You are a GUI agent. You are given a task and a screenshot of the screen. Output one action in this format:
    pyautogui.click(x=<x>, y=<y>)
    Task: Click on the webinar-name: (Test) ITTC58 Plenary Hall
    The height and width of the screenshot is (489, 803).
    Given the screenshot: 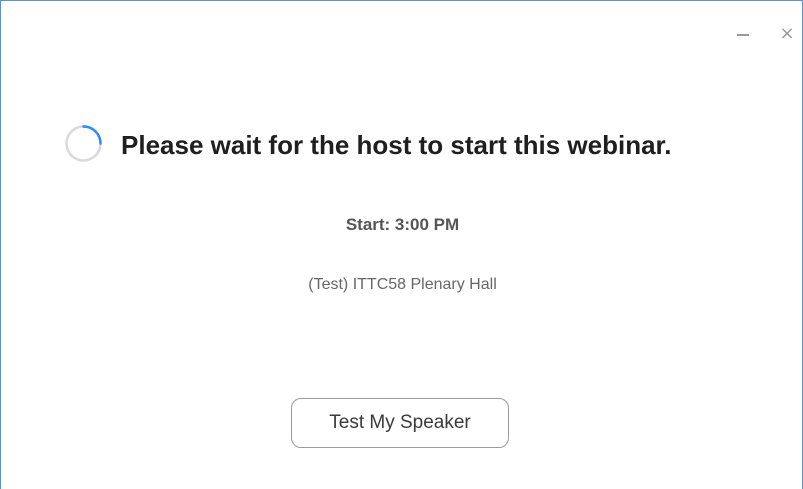 What is the action you would take?
    pyautogui.click(x=402, y=284)
    